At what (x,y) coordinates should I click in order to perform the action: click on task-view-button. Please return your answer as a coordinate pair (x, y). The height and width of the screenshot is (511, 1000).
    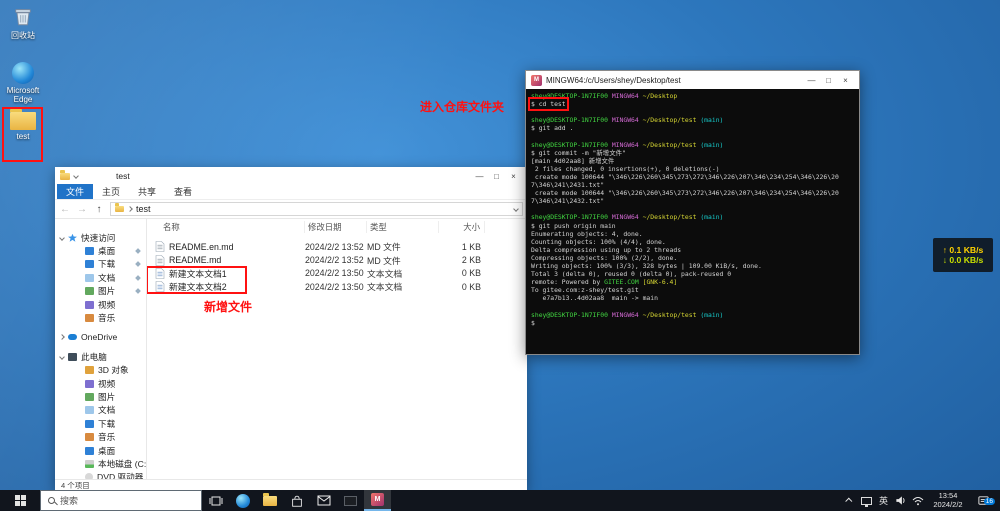
    Looking at the image, I should click on (215, 500).